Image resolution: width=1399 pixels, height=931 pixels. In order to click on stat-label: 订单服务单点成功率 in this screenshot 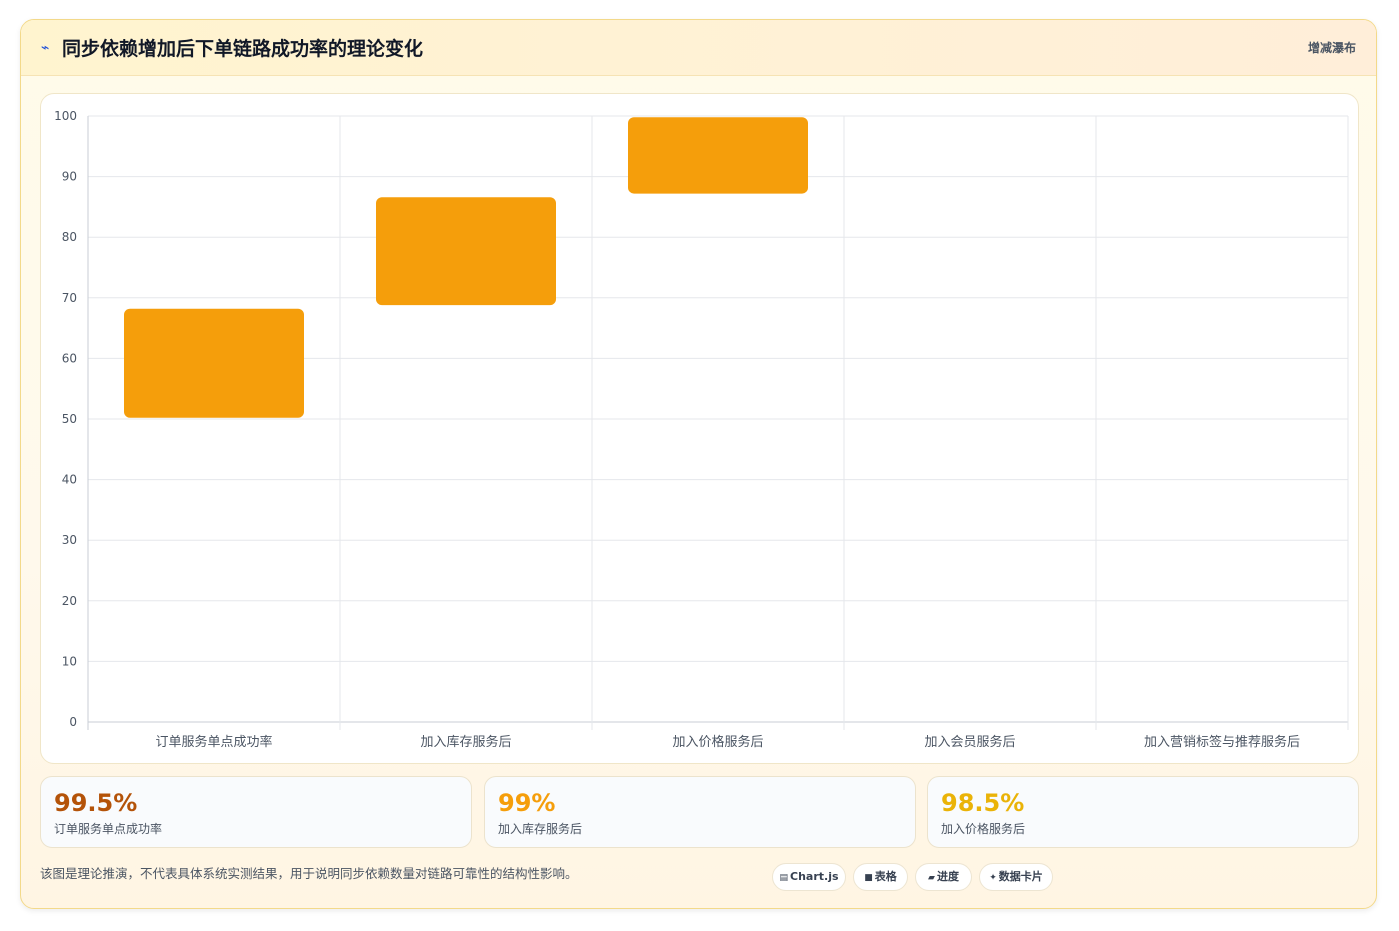, I will do `click(108, 829)`.